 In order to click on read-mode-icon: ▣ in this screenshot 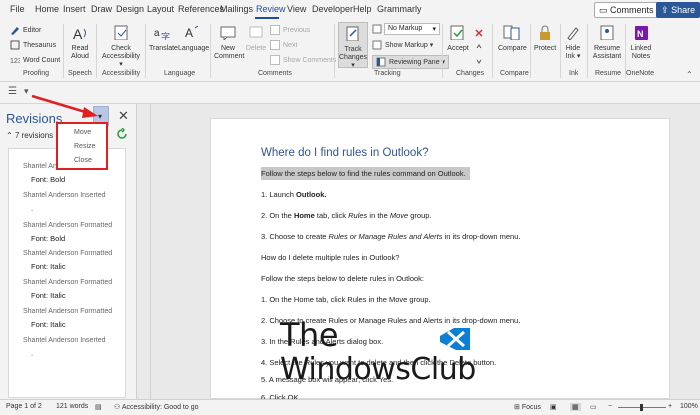, I will do `click(553, 407)`.